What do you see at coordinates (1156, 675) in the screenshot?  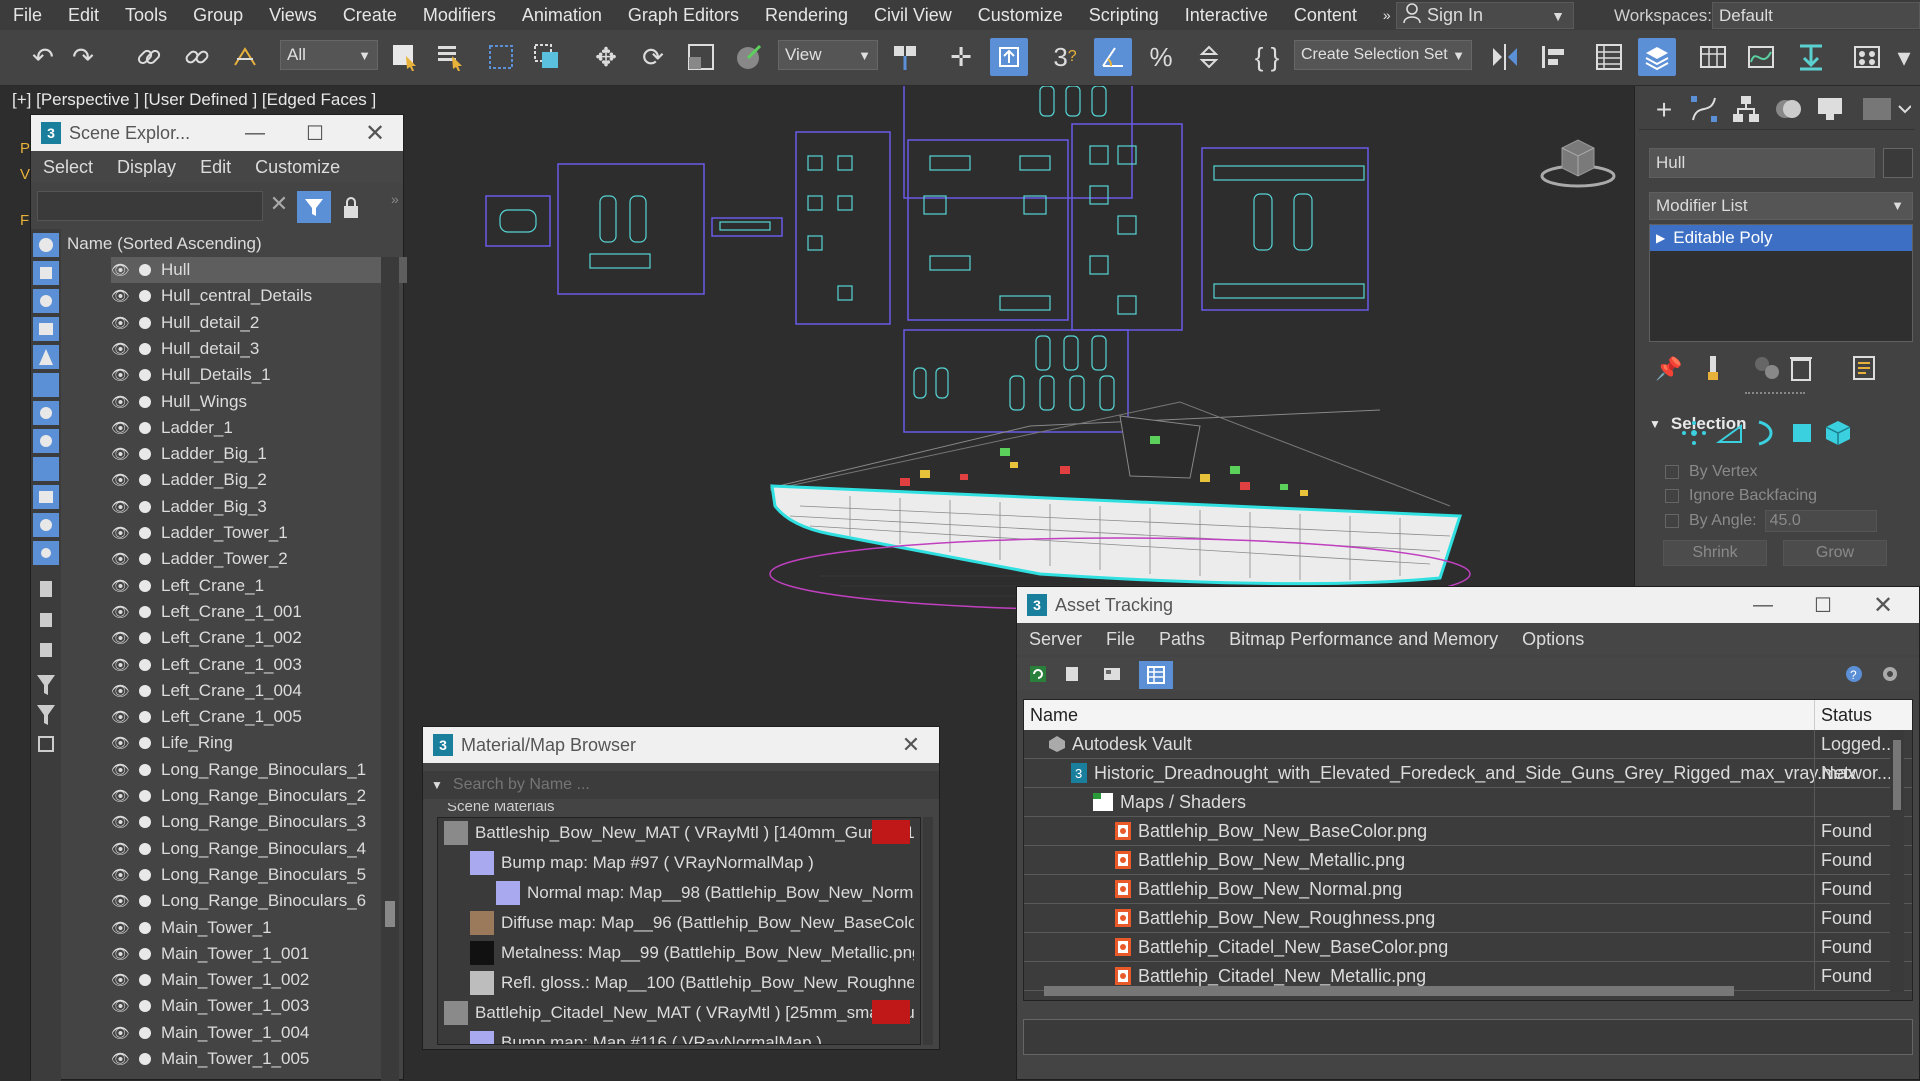 I see `table-view-icon` at bounding box center [1156, 675].